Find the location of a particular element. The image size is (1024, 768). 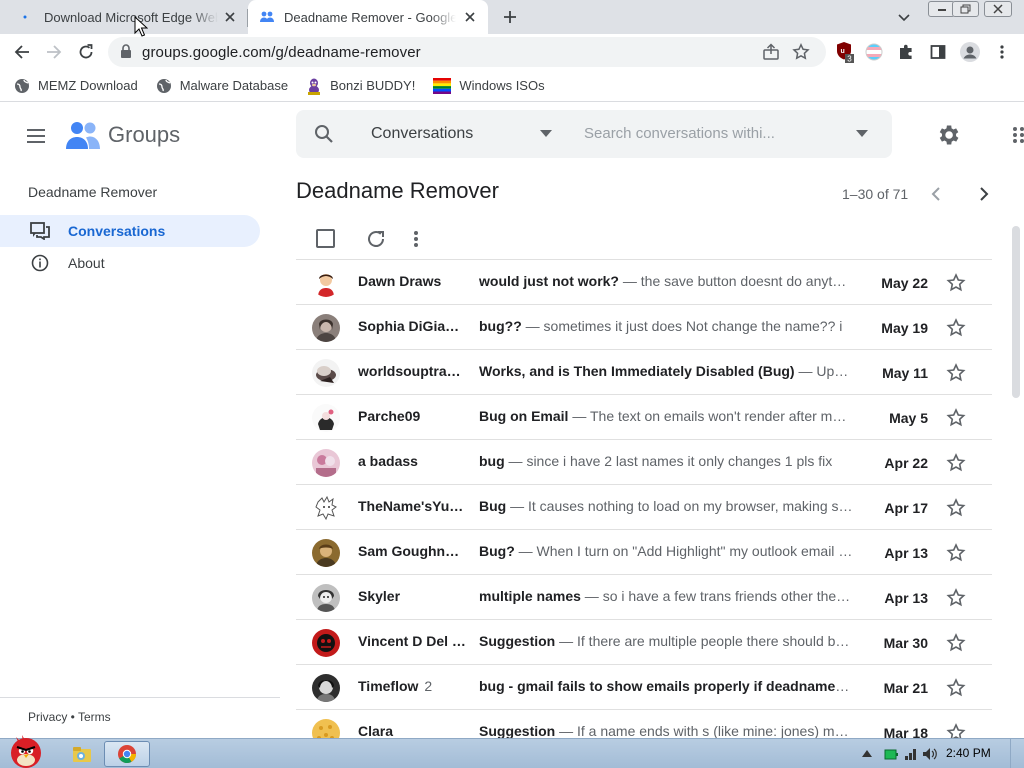

show-hidden-icons-icon is located at coordinates (867, 753).